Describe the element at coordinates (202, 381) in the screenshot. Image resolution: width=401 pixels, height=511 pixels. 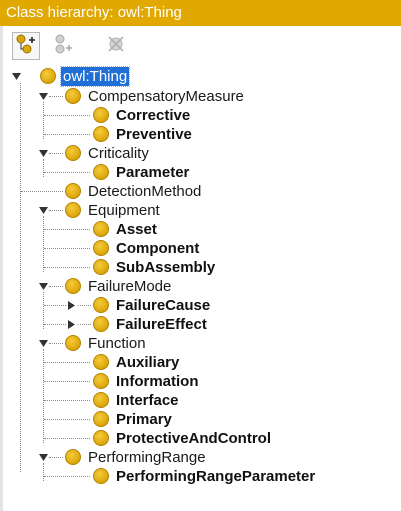
I see `tree-item-information: Information` at that location.